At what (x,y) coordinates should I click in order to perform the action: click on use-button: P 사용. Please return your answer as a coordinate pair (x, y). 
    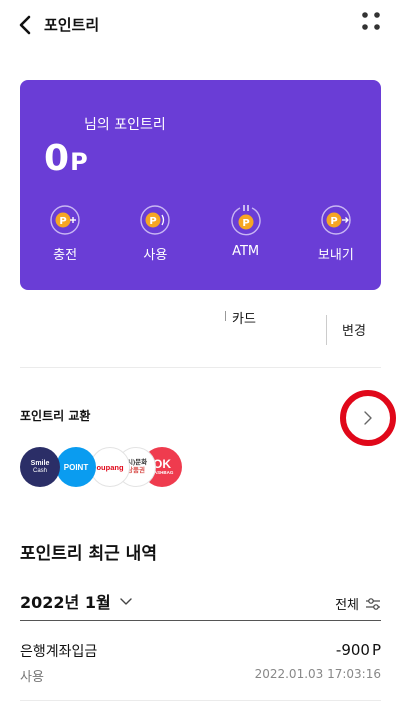
    Looking at the image, I should click on (155, 232).